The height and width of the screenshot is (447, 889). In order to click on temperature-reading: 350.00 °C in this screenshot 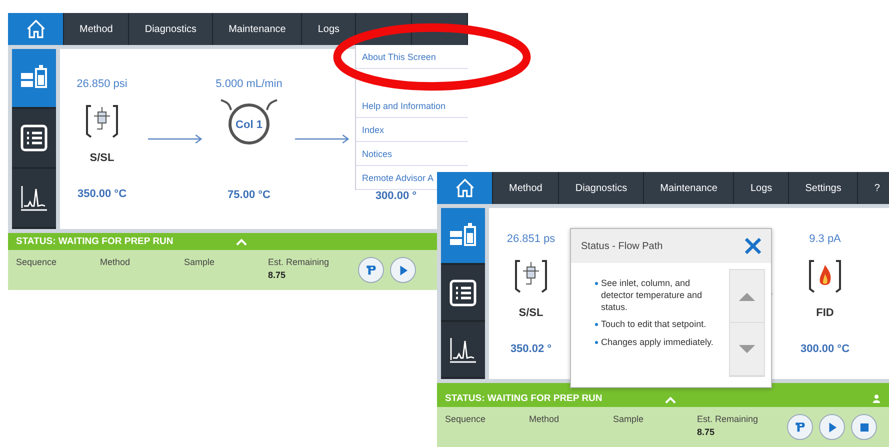, I will do `click(102, 194)`.